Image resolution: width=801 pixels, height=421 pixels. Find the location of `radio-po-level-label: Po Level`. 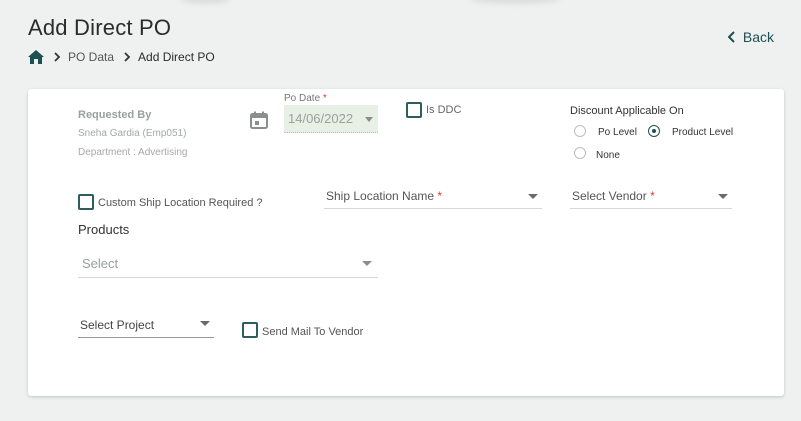

radio-po-level-label: Po Level is located at coordinates (617, 132).